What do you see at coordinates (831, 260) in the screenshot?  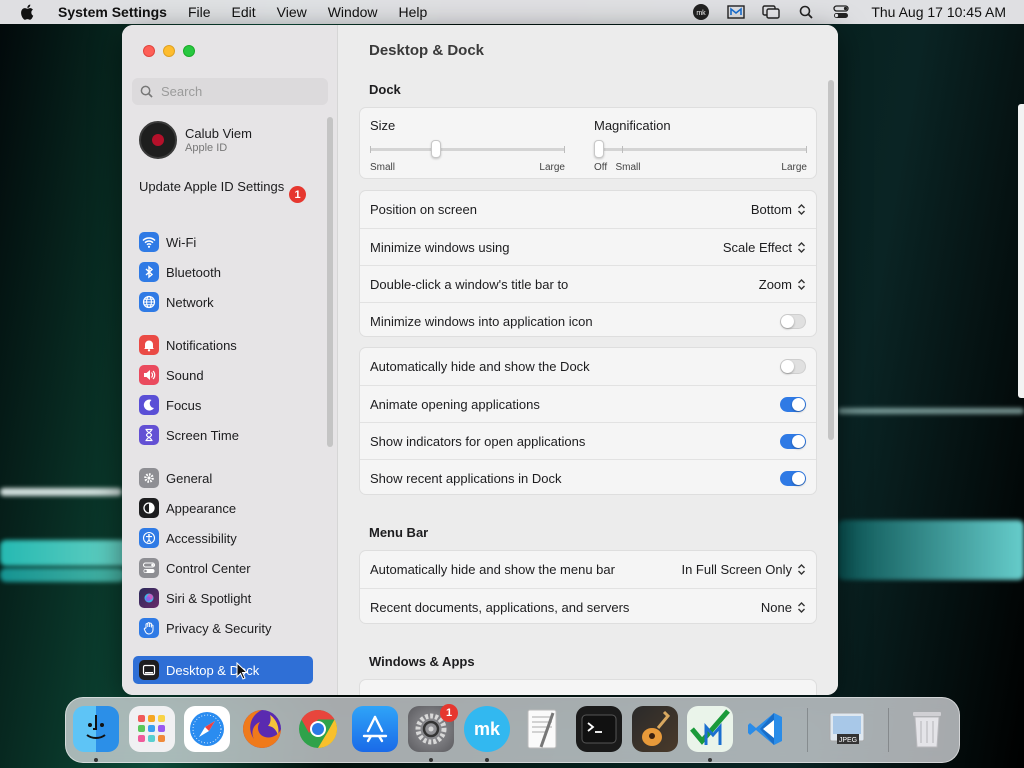 I see `content-scrollbar` at bounding box center [831, 260].